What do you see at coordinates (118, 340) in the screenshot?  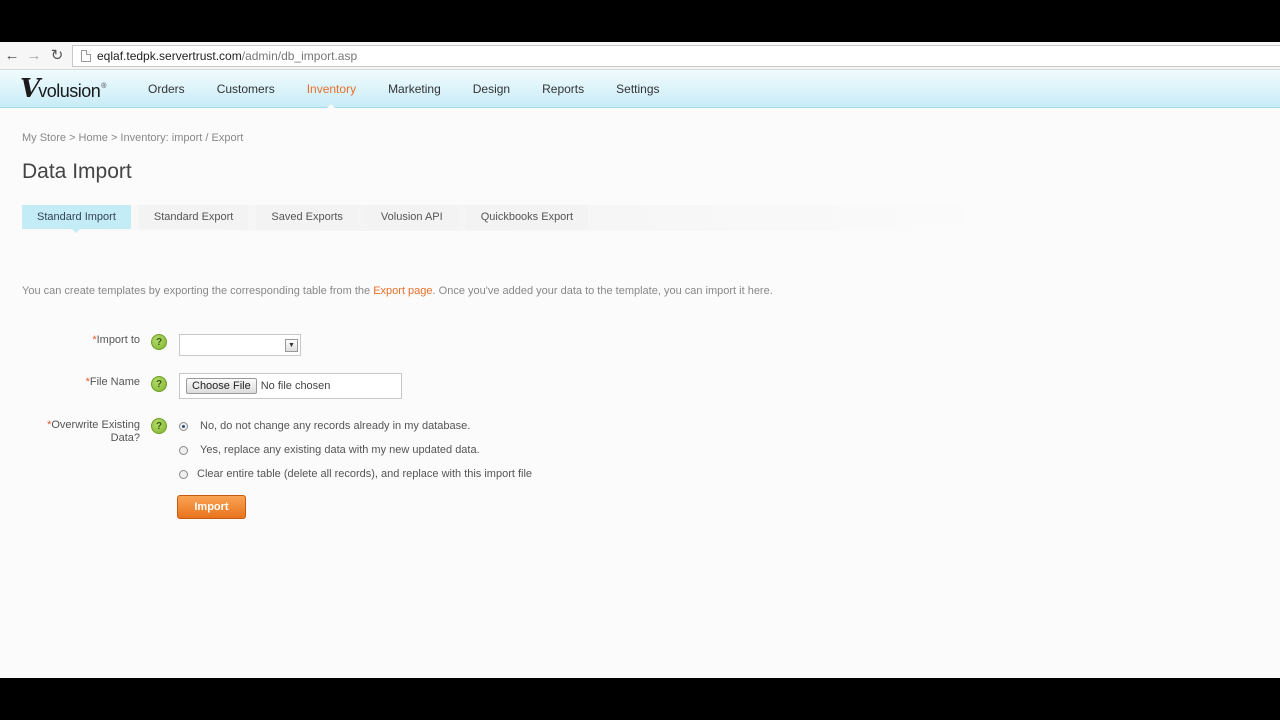 I see `import-to-label-text: Import to` at bounding box center [118, 340].